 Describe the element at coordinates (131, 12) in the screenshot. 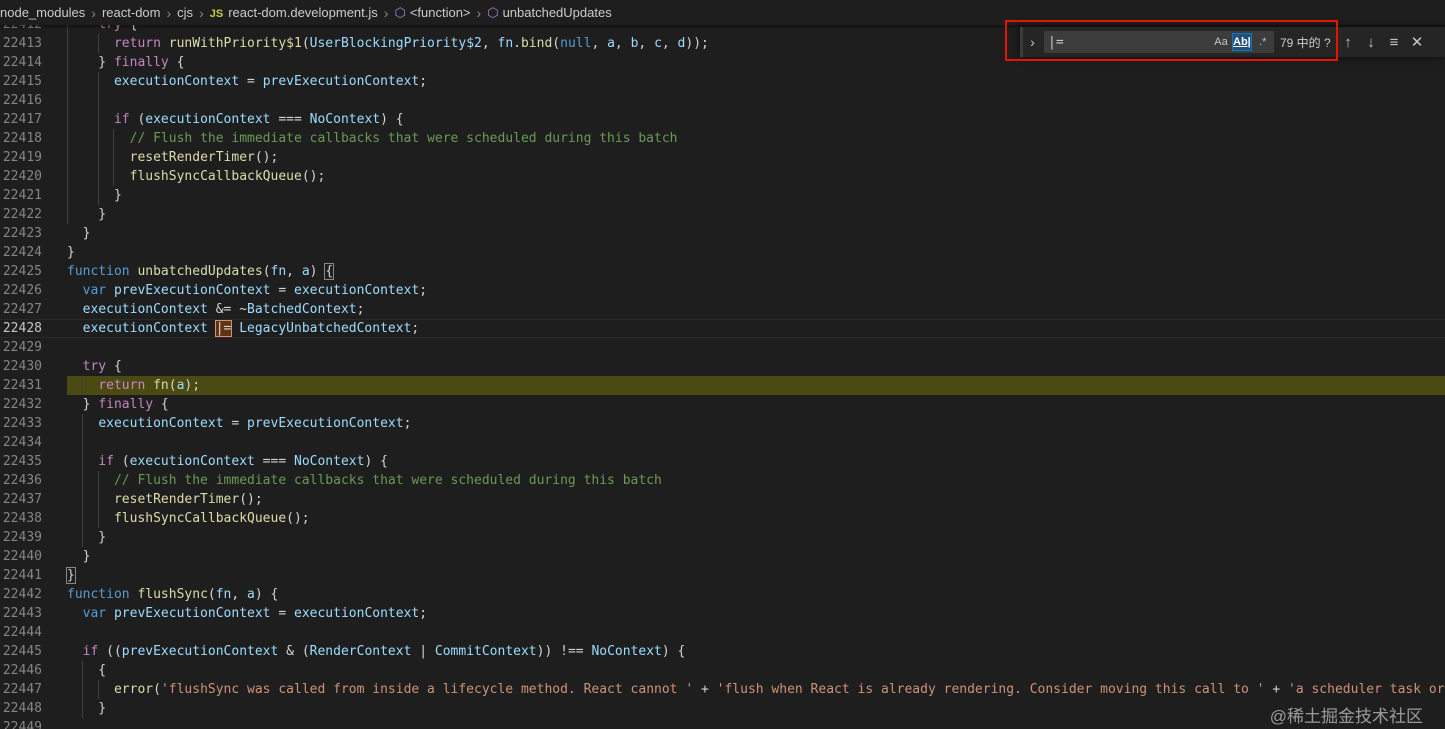

I see `breadcrumb-react-dom: react-dom` at that location.